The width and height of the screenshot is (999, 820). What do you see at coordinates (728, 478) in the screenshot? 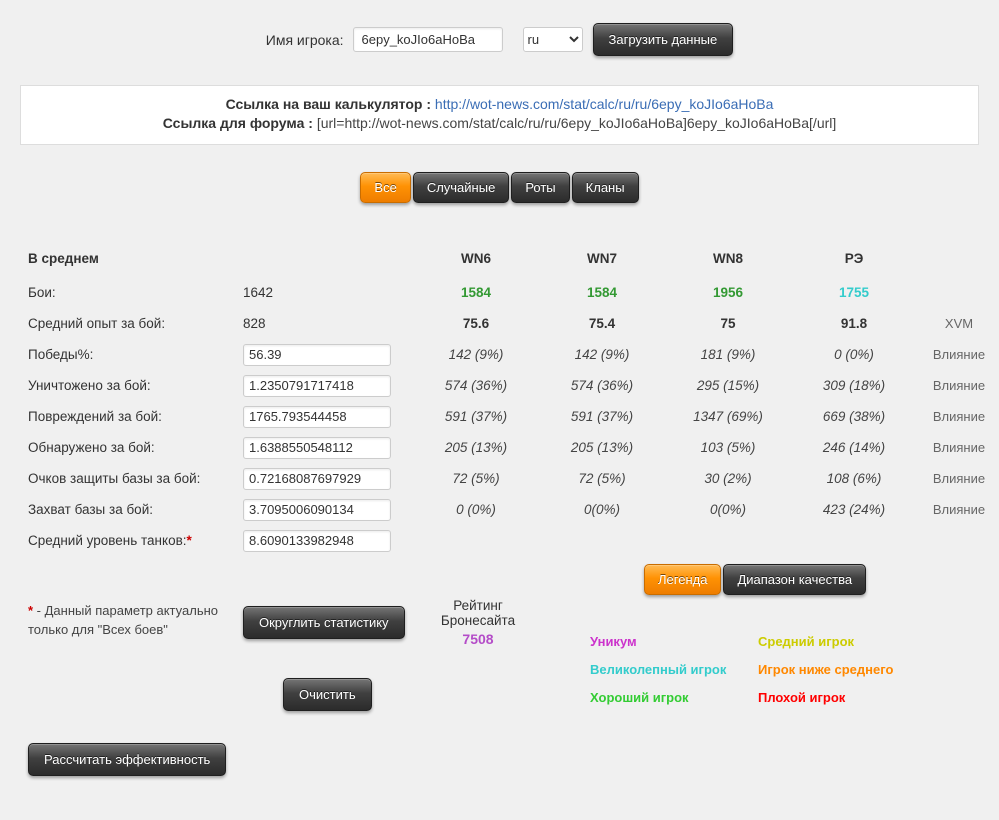
I see `stat-cell-wn8: 30 (2%)` at bounding box center [728, 478].